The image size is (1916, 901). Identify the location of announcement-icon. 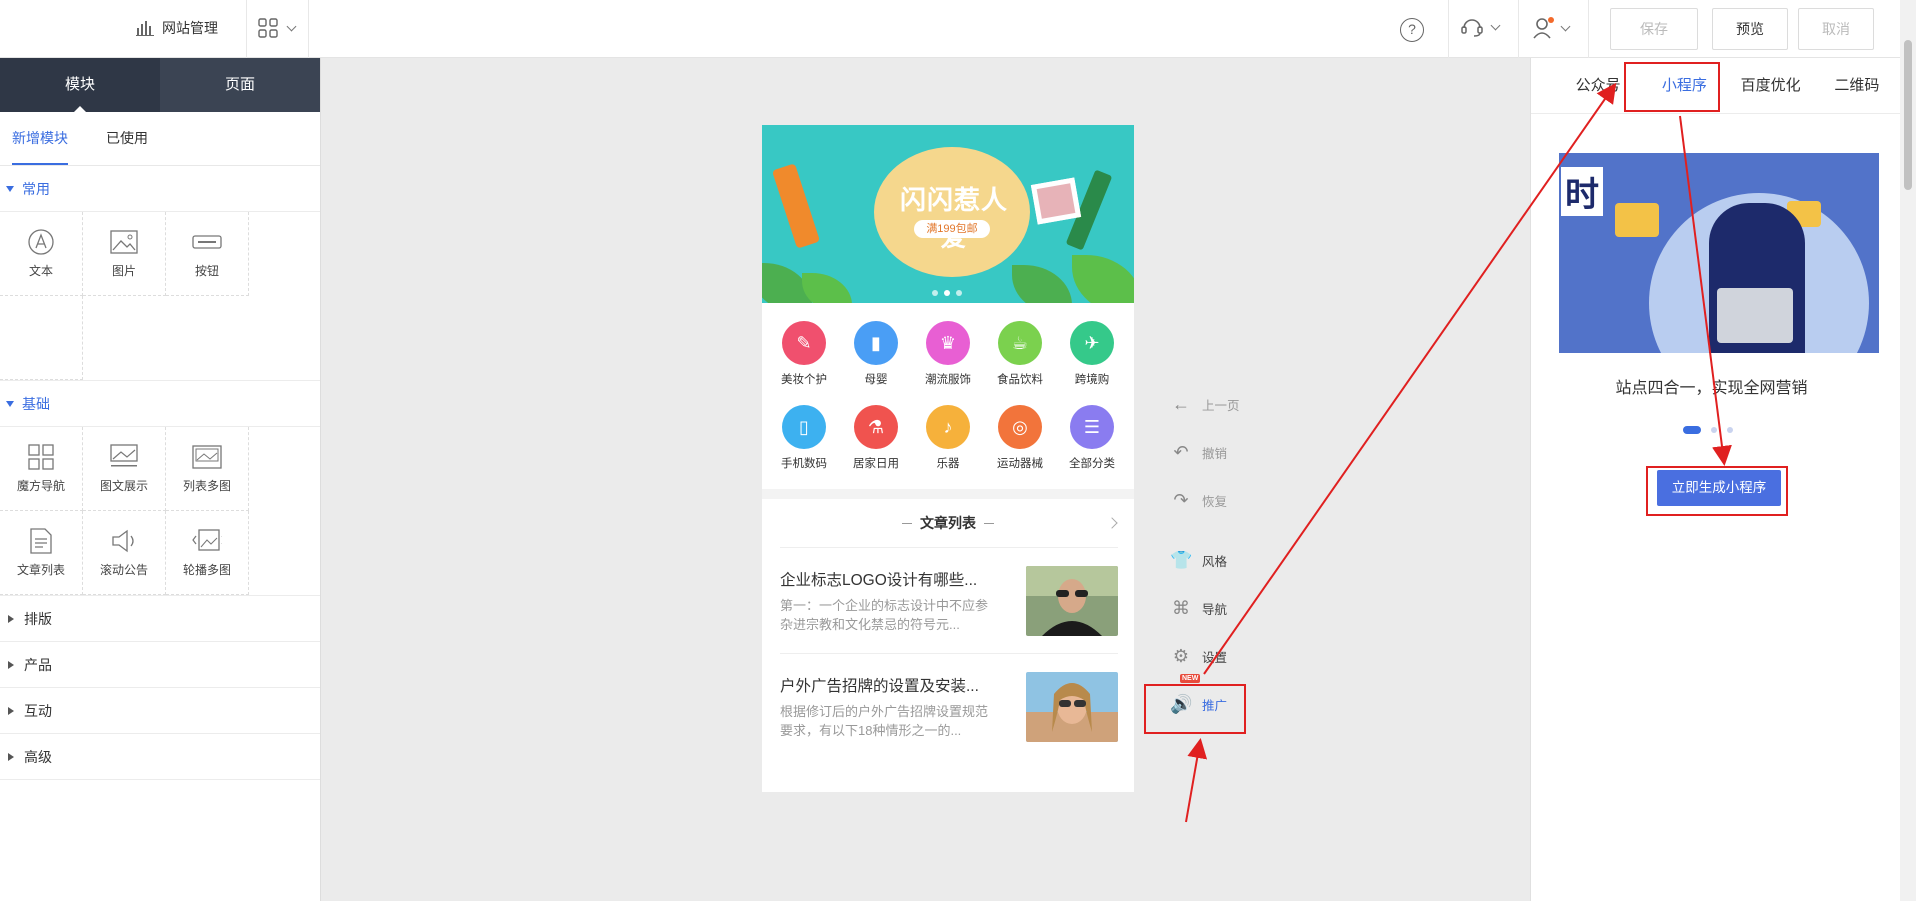
(124, 541).